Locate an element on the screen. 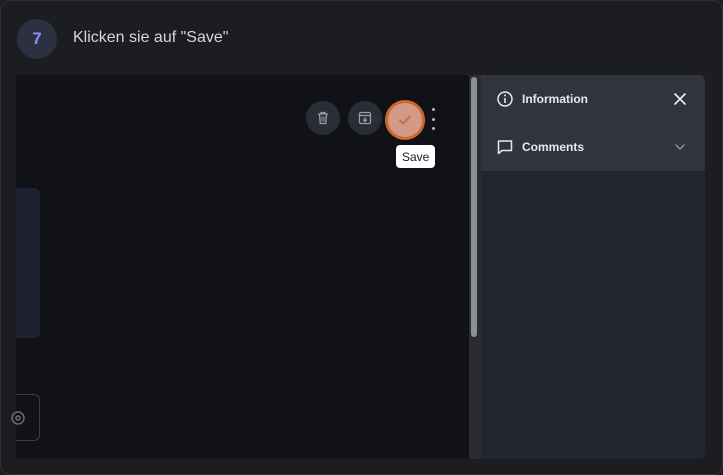 The height and width of the screenshot is (475, 723). comments-label: Comments is located at coordinates (553, 147).